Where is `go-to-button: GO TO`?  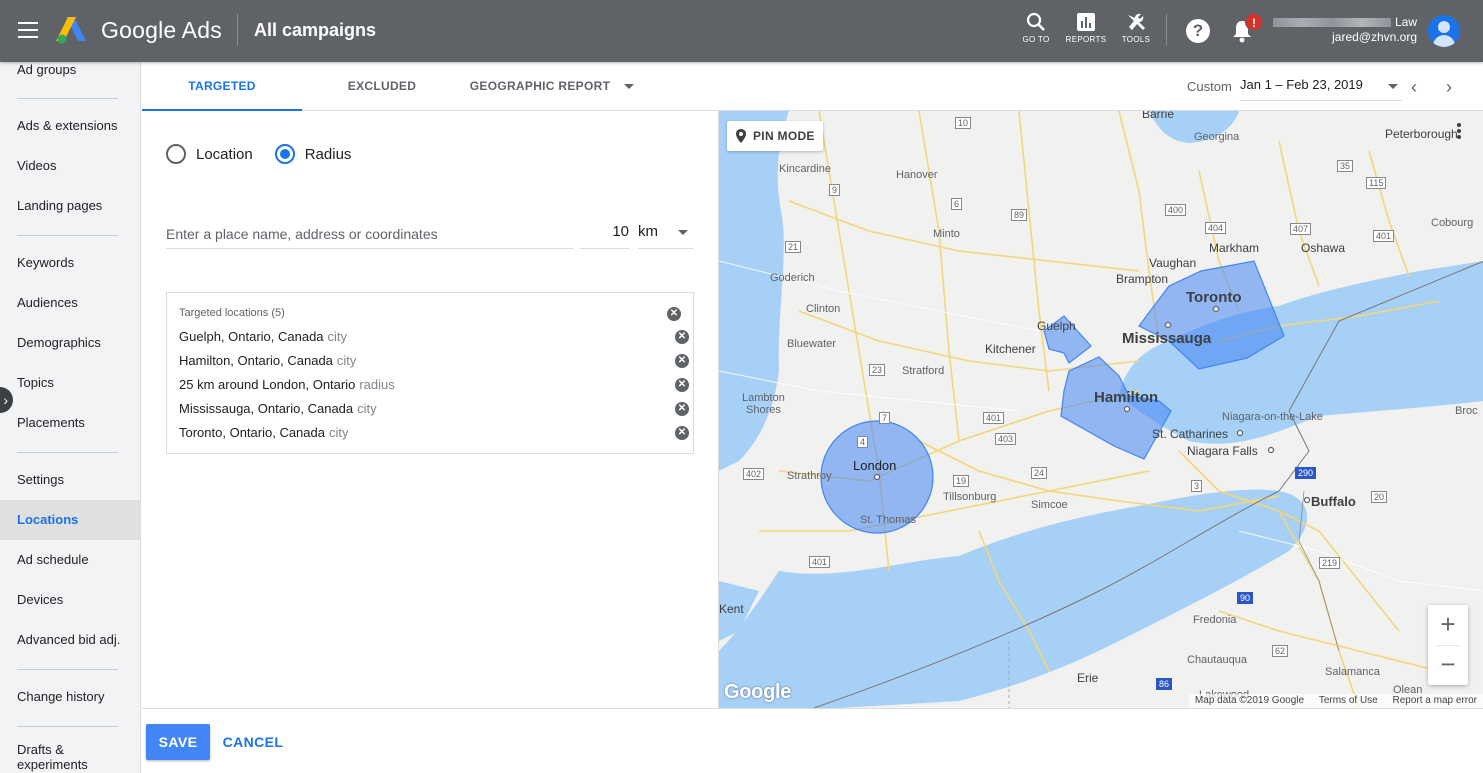
go-to-button: GO TO is located at coordinates (1036, 28).